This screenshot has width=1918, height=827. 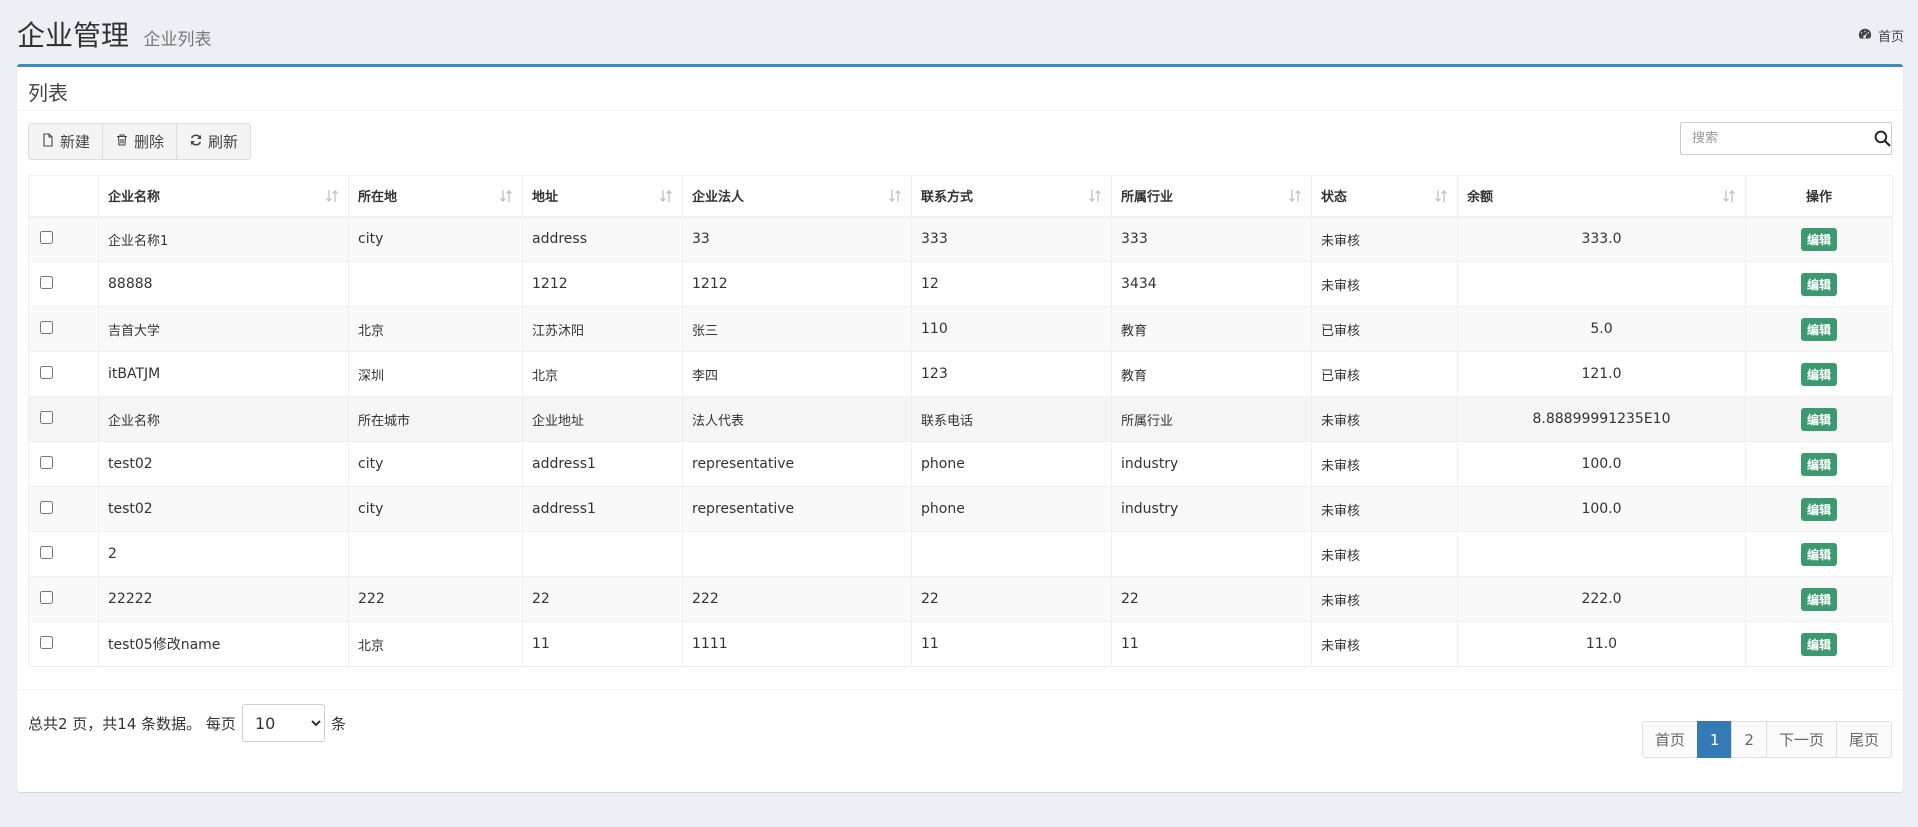 I want to click on delete-button: 删除, so click(x=140, y=141).